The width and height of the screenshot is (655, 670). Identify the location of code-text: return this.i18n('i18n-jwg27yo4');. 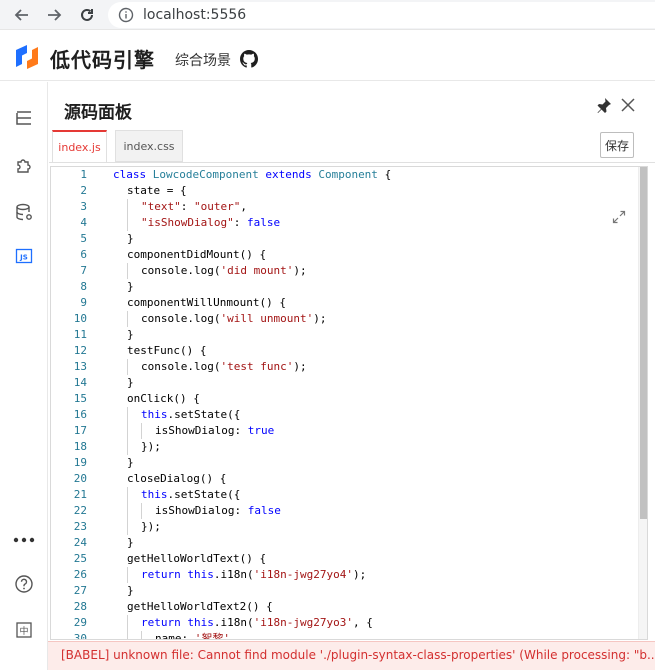
(253, 575).